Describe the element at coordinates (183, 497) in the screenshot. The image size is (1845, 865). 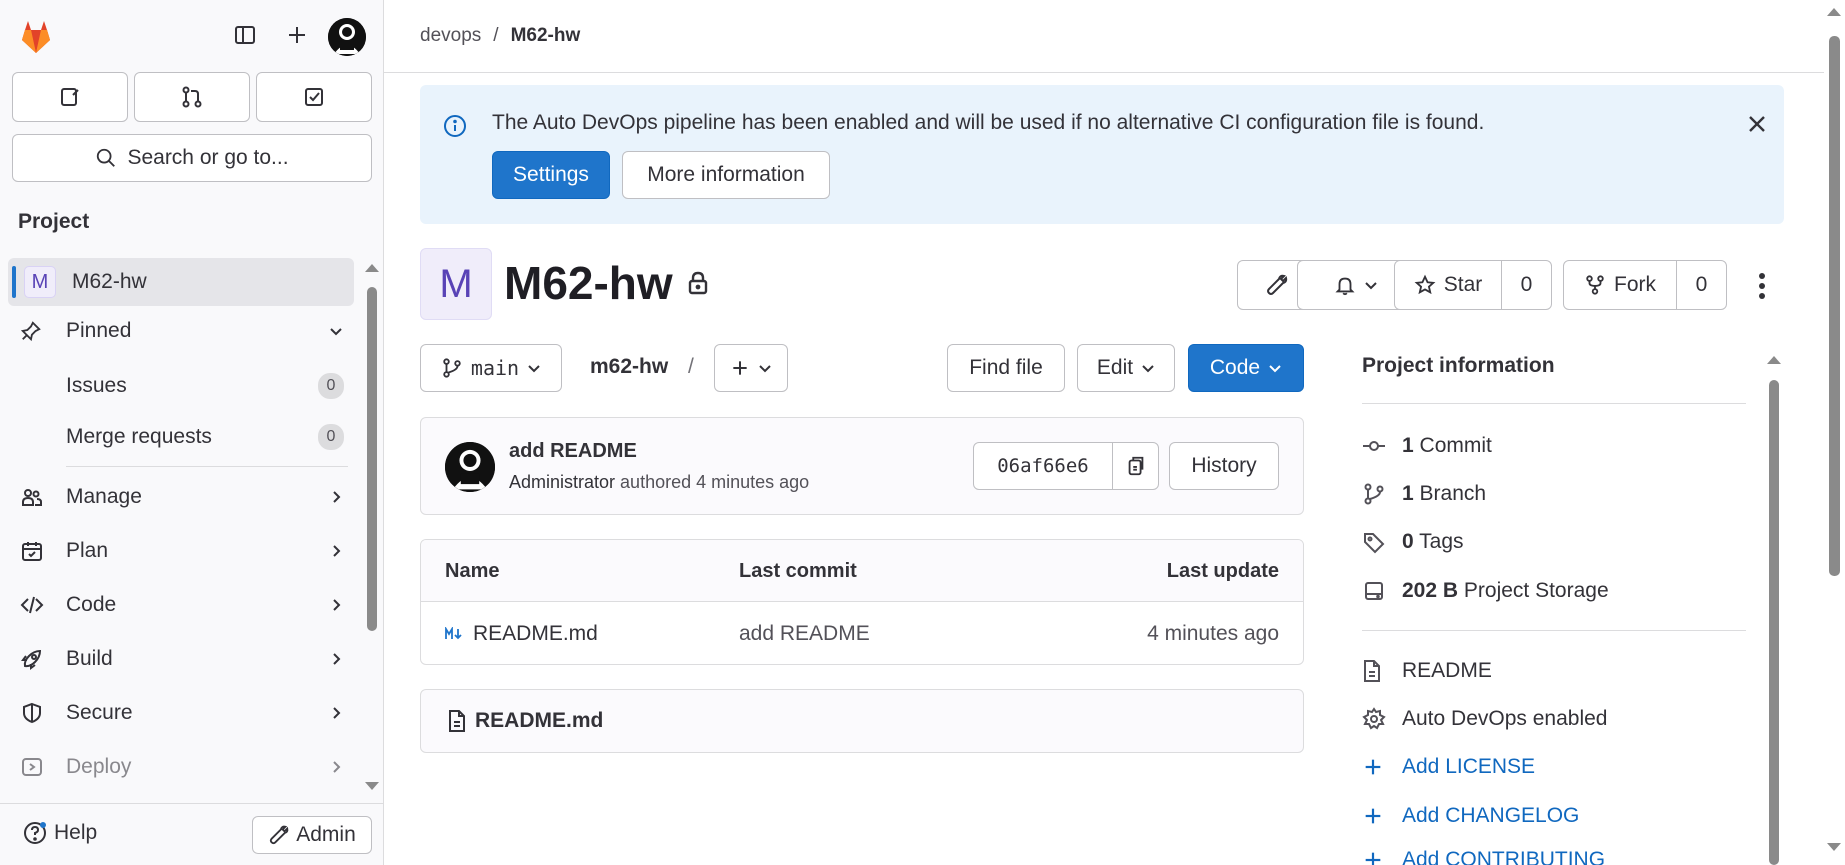
I see `sidebar-item-manage: Manage` at that location.